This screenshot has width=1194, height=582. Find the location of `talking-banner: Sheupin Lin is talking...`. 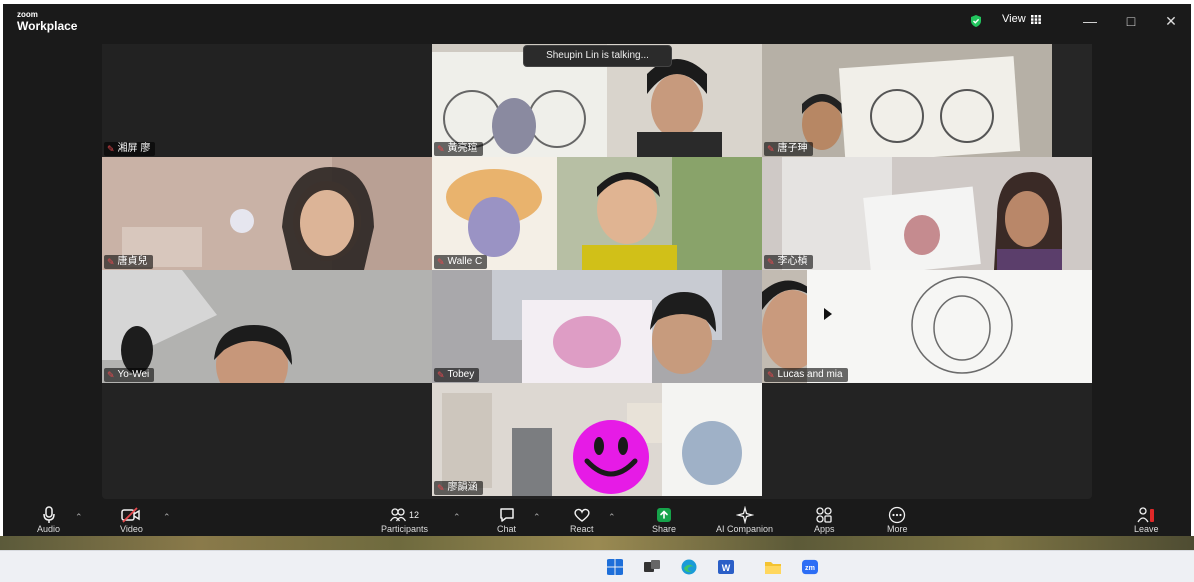

talking-banner: Sheupin Lin is talking... is located at coordinates (597, 56).